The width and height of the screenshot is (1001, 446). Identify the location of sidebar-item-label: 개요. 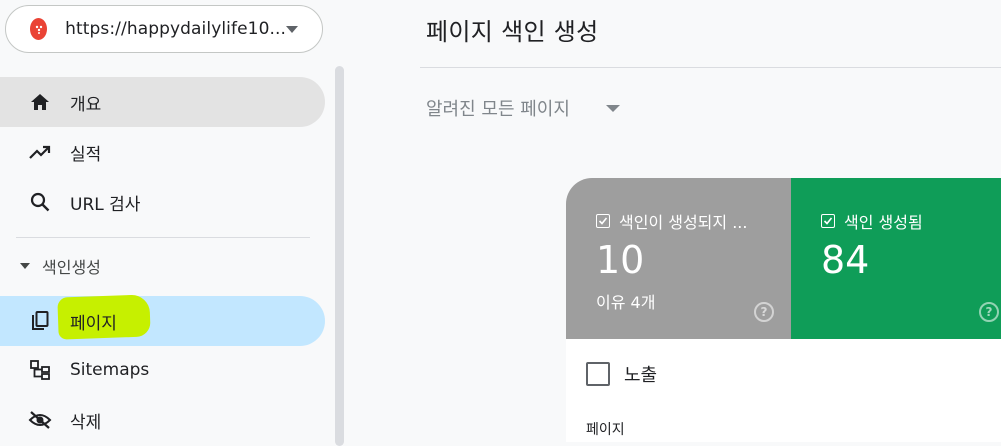
(86, 104).